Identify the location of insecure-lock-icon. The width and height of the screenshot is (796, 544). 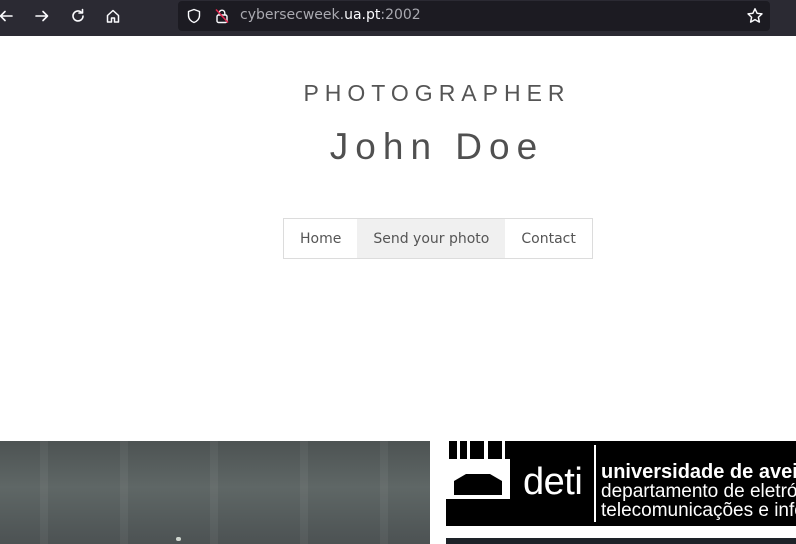
(222, 16).